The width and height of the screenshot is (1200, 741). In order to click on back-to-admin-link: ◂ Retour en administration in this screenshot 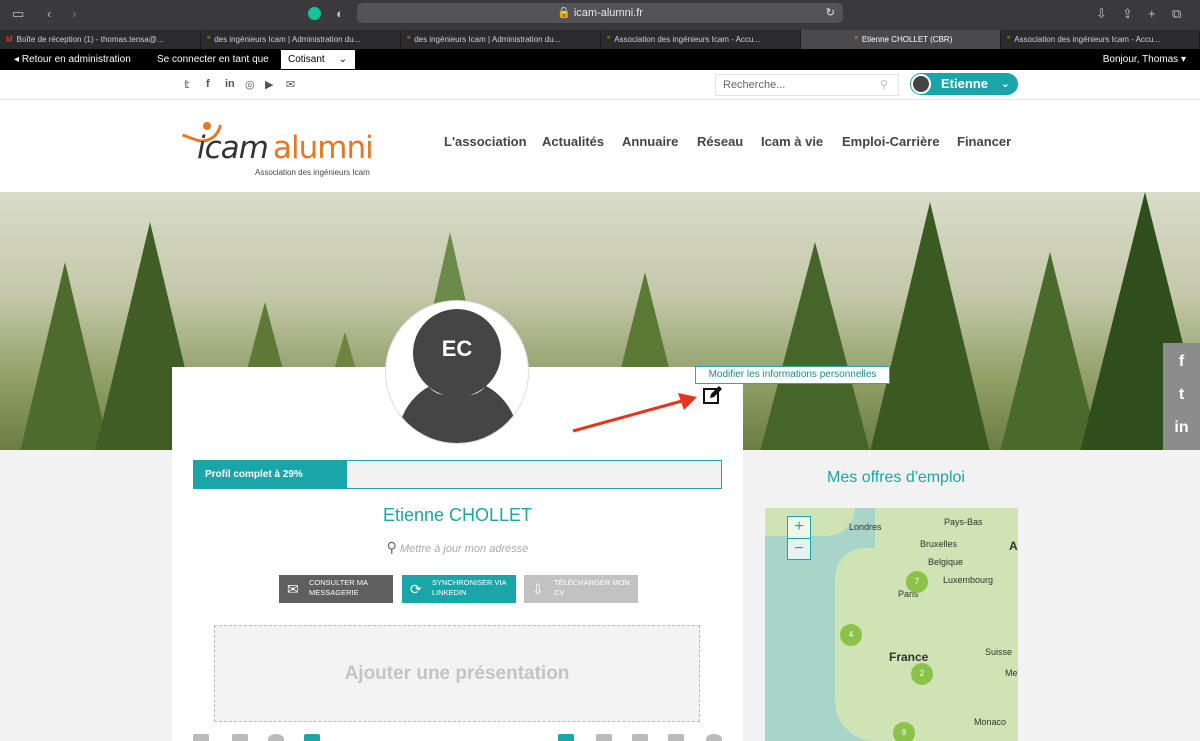, I will do `click(72, 59)`.